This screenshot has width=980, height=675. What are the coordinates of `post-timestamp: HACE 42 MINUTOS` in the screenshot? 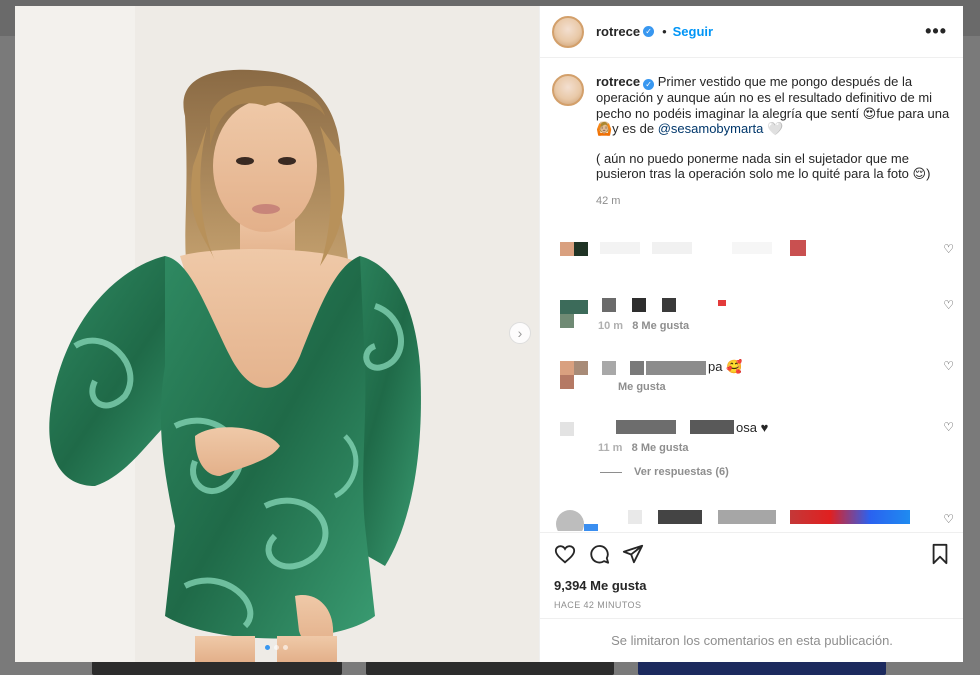 It's located at (598, 605).